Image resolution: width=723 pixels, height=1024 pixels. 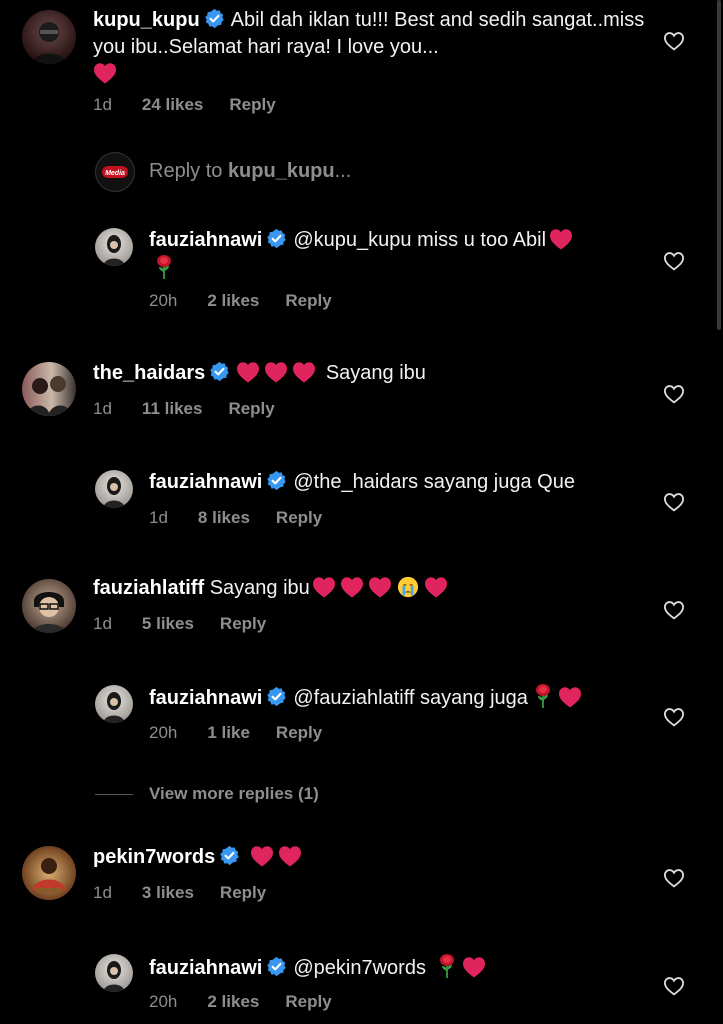 What do you see at coordinates (359, 968) in the screenshot?
I see `comment-text: @pekin7words` at bounding box center [359, 968].